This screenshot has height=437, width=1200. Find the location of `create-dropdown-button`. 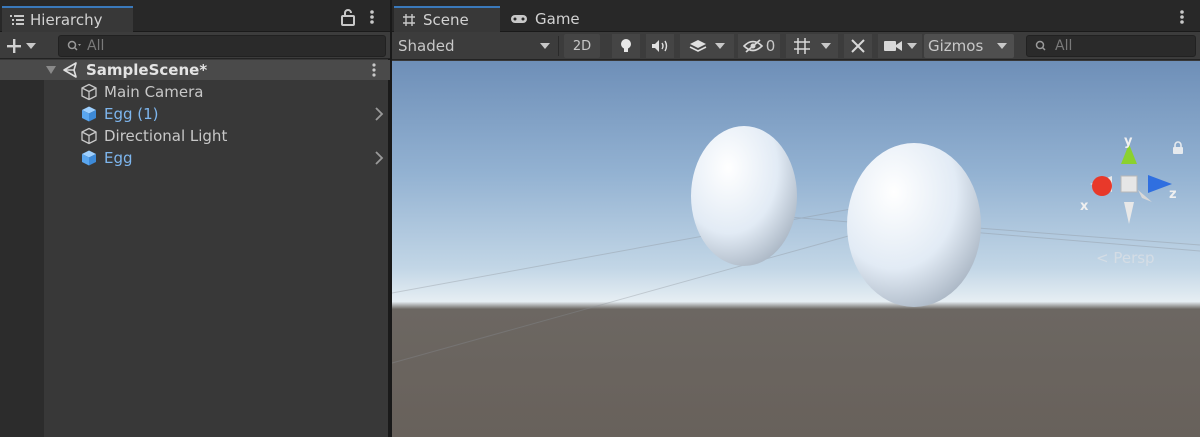

create-dropdown-button is located at coordinates (26, 46).